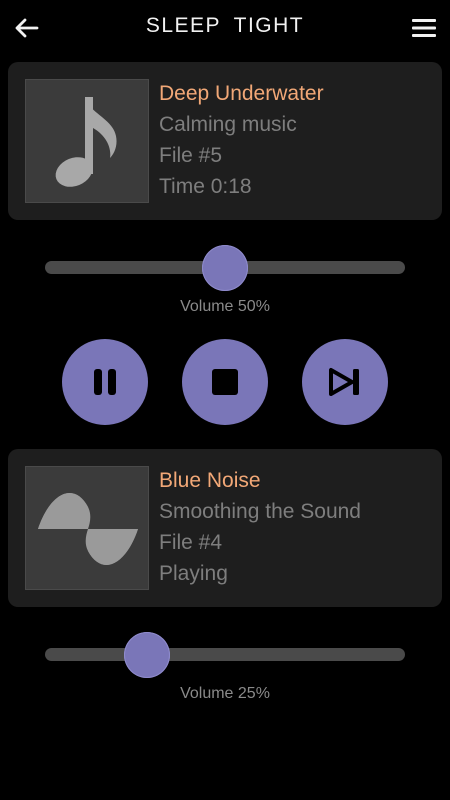  I want to click on track-status: Playing, so click(193, 573).